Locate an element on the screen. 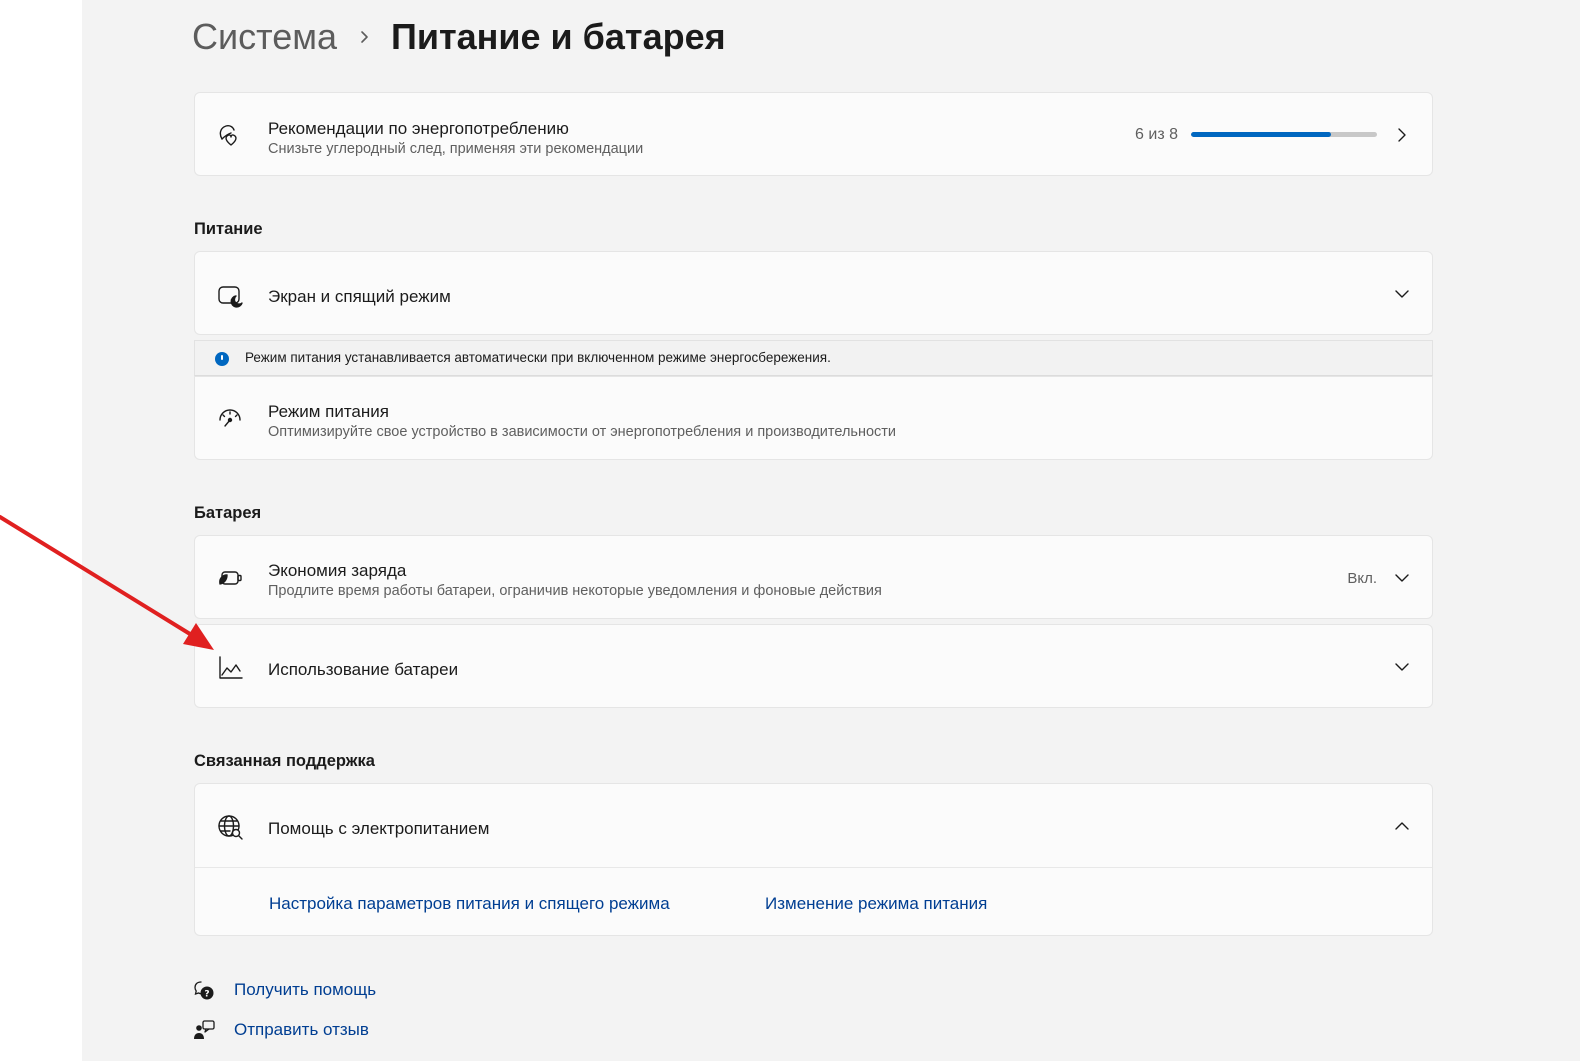 The width and height of the screenshot is (1580, 1061). feedback-person-icon is located at coordinates (204, 1030).